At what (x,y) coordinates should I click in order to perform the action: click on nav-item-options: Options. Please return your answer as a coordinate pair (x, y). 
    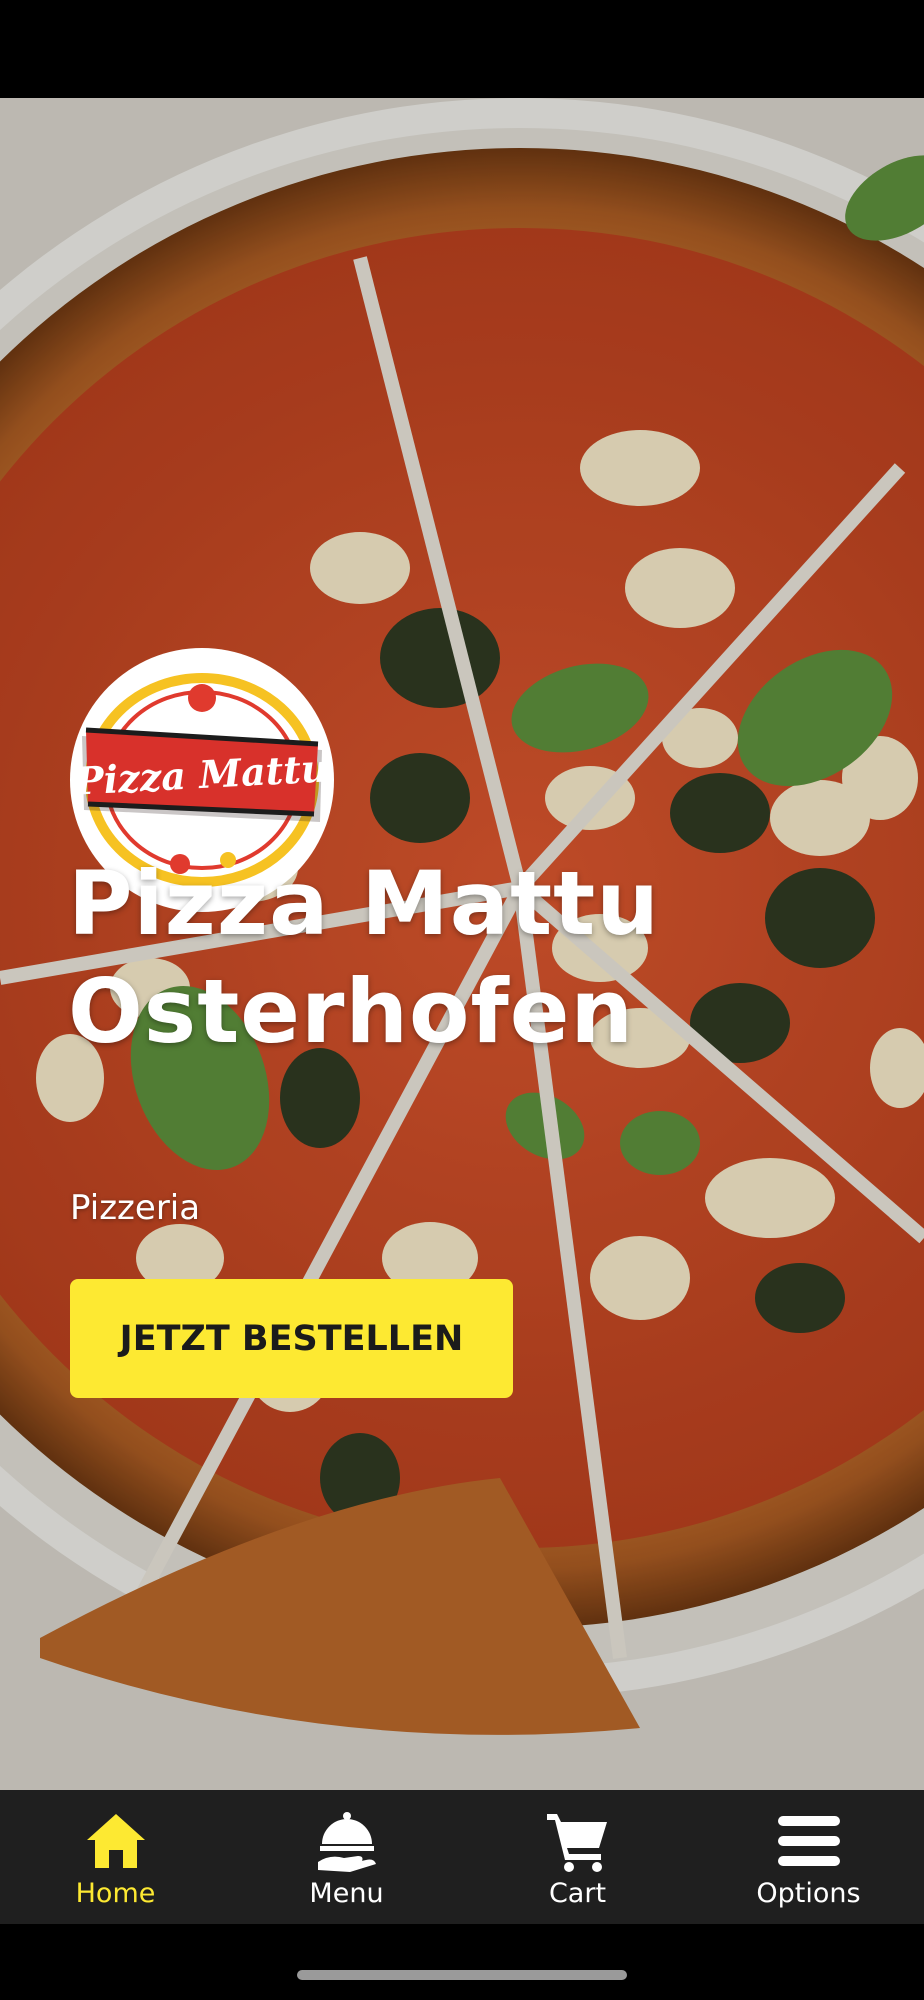
    Looking at the image, I should click on (808, 1857).